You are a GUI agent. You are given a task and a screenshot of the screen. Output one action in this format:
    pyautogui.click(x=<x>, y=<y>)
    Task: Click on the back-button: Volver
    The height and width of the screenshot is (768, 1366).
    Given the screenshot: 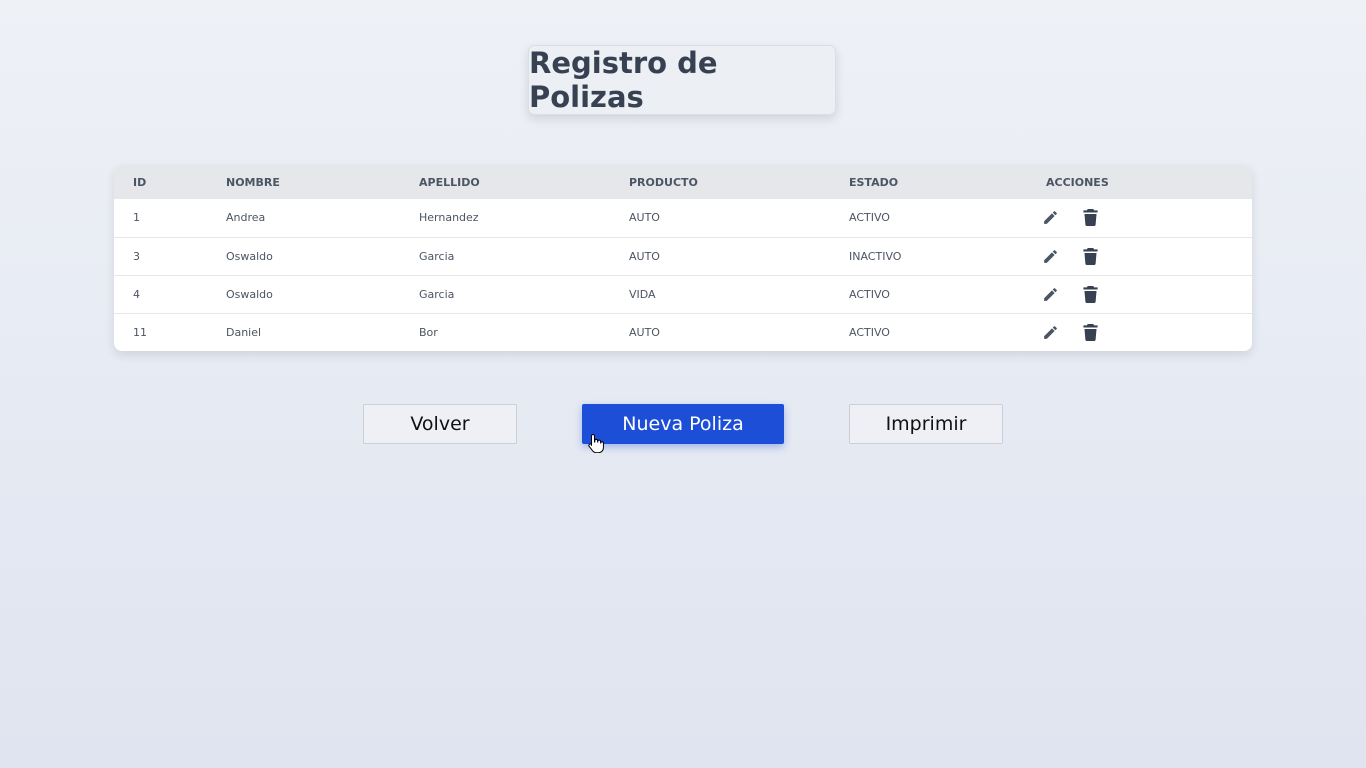 What is the action you would take?
    pyautogui.click(x=440, y=424)
    